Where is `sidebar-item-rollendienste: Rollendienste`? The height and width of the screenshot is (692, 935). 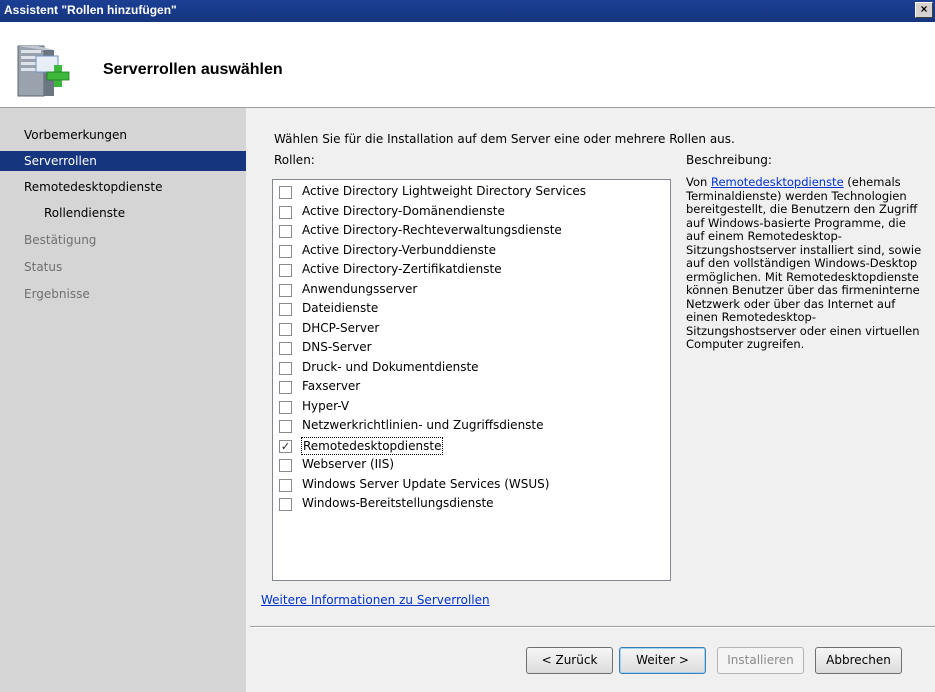 sidebar-item-rollendienste: Rollendienste is located at coordinates (123, 213).